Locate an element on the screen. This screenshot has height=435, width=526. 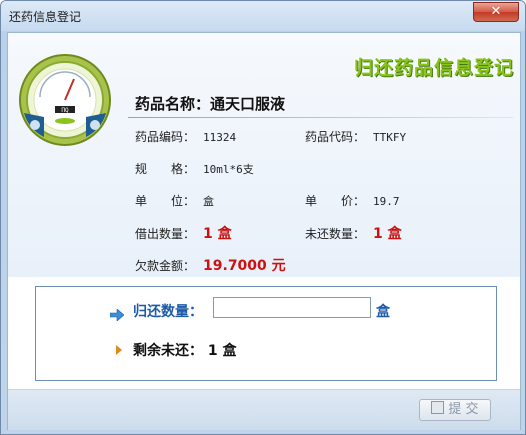
drug-ref-value: TTKFY is located at coordinates (390, 137).